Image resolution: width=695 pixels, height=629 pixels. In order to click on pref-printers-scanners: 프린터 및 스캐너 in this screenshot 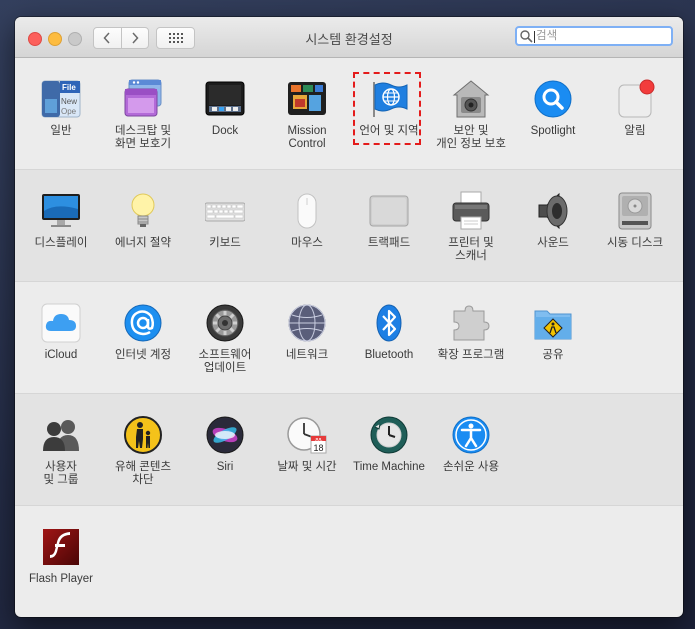, I will do `click(471, 227)`.